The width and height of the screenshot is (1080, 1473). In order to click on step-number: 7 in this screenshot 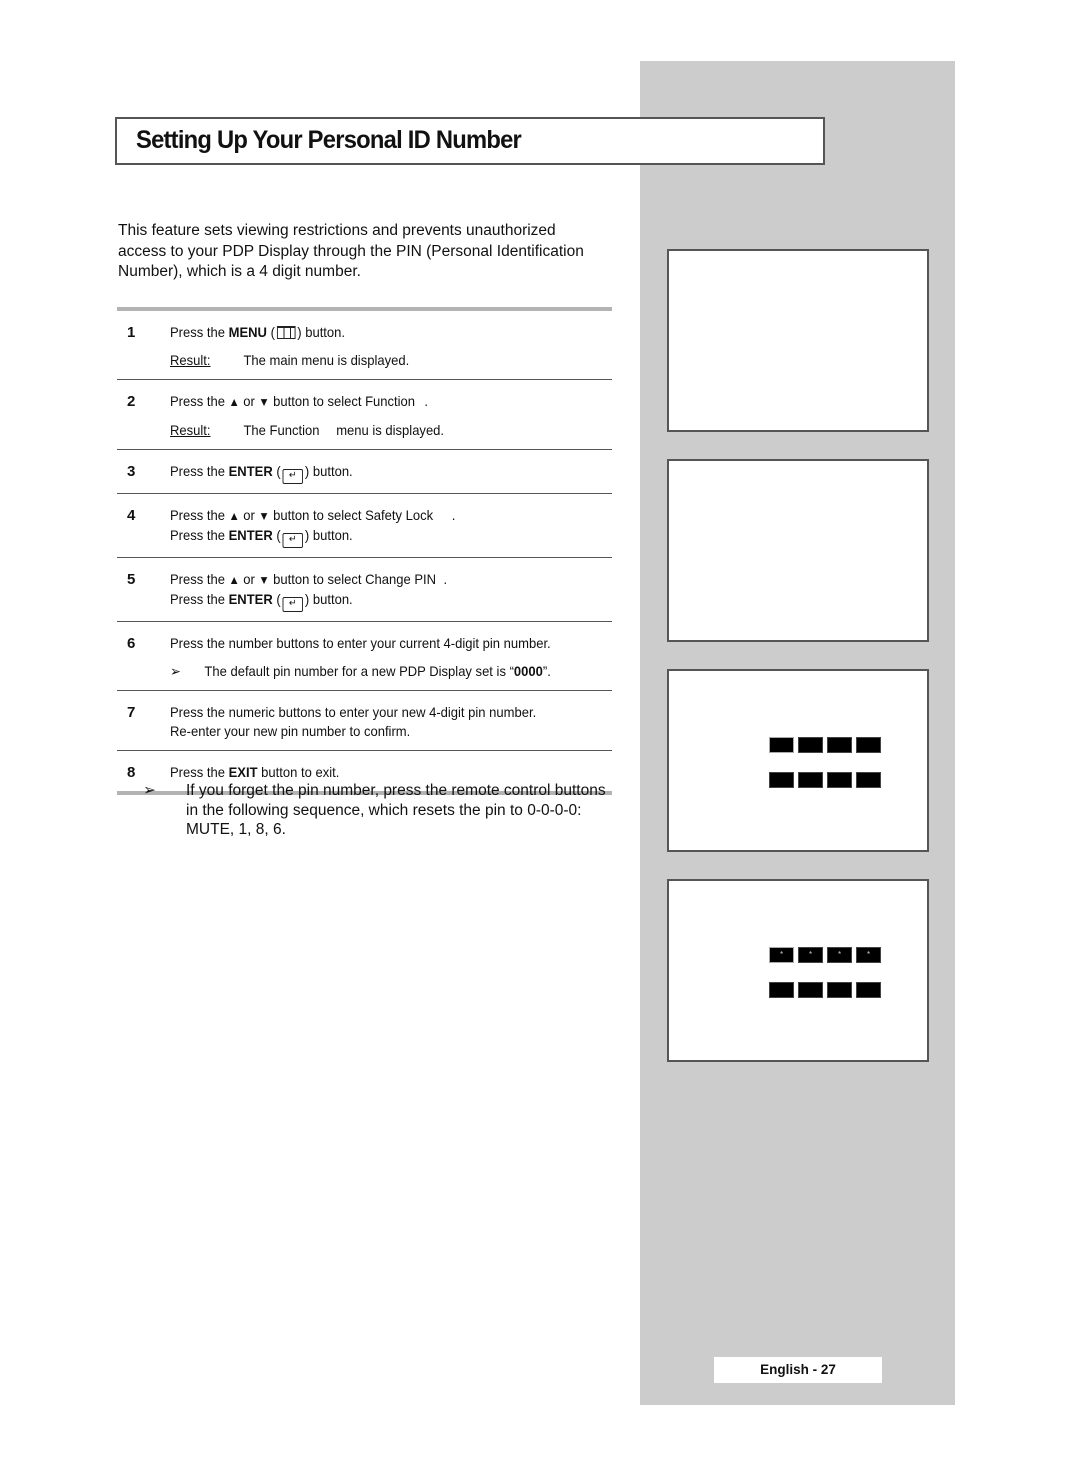, I will do `click(131, 712)`.